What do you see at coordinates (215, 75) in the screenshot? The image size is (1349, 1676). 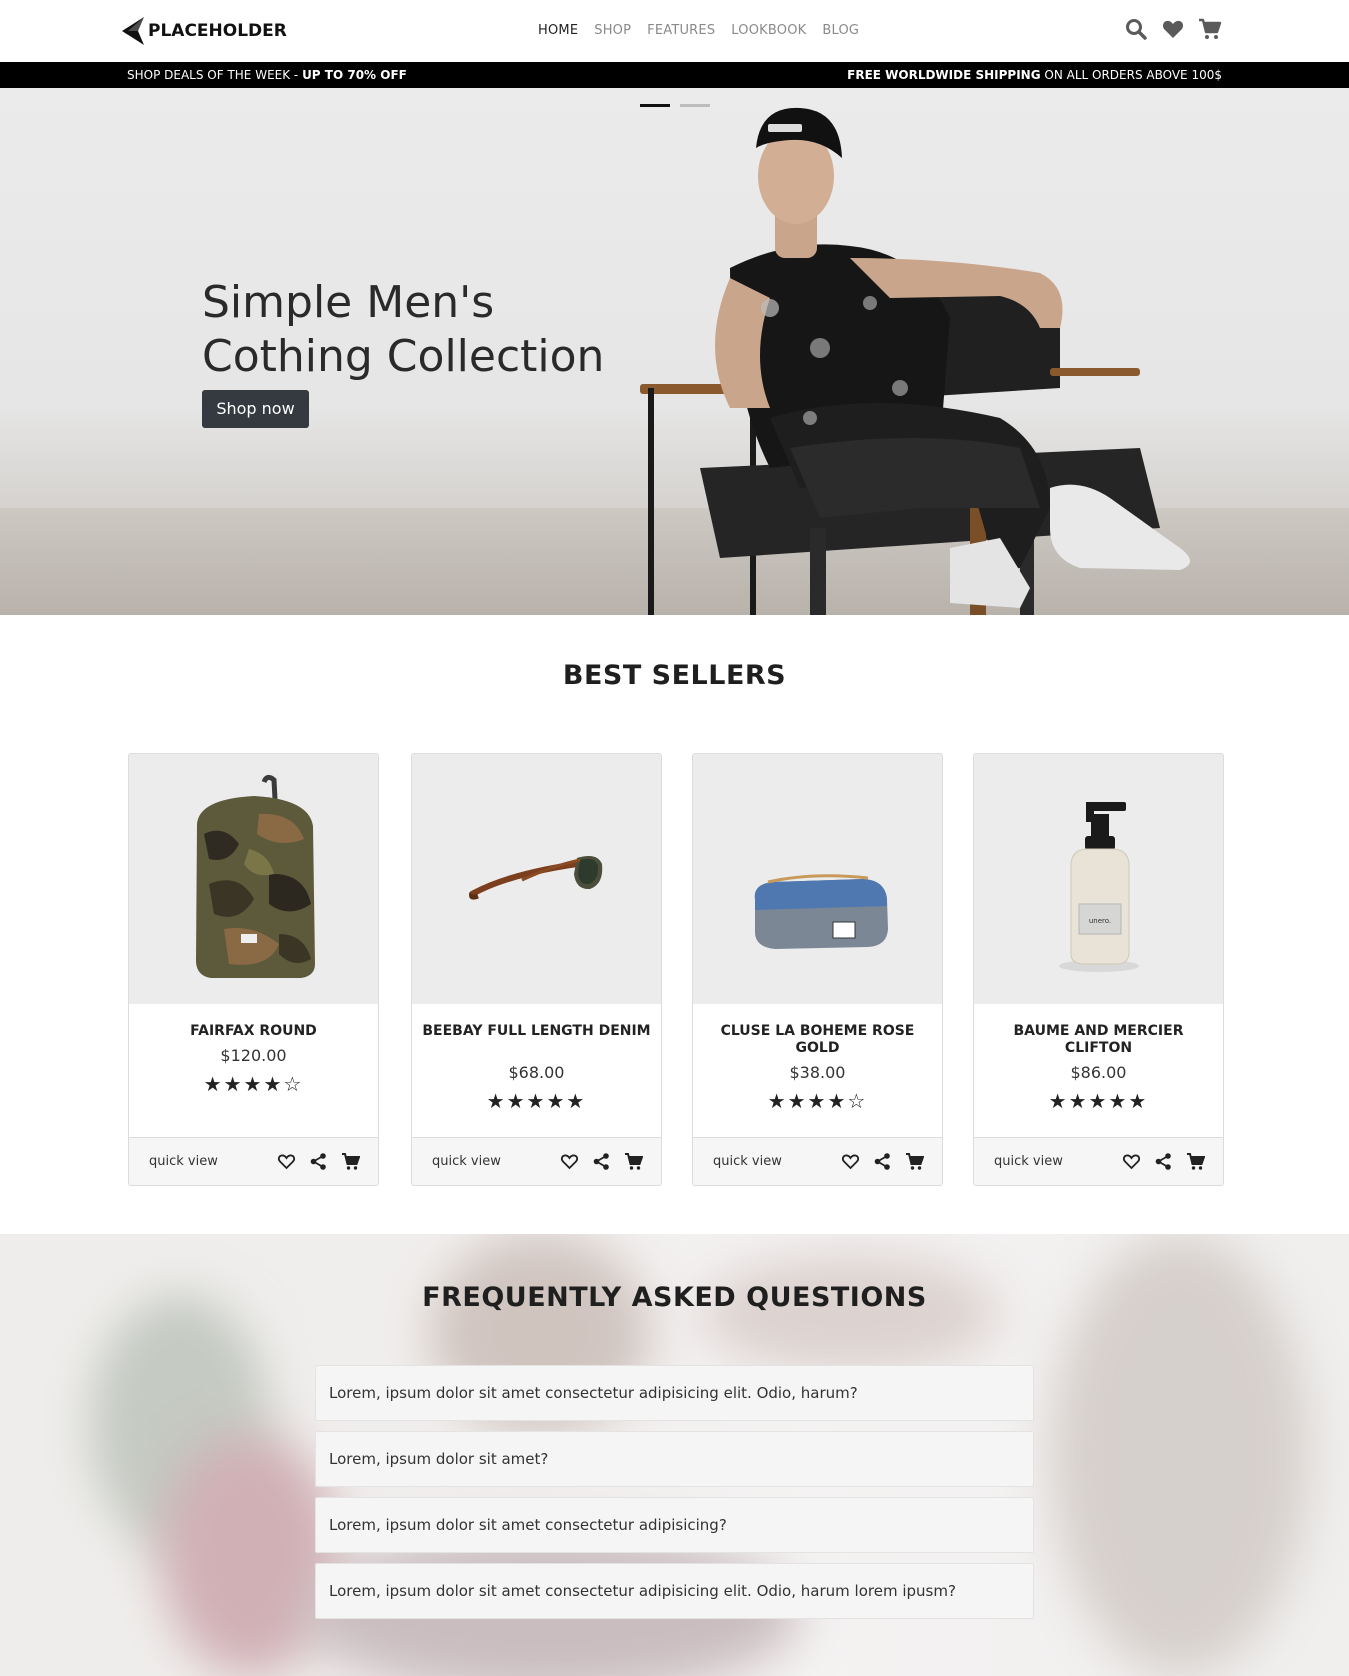 I see `deals-left-text: SHOP DEALS OF THE WEEK -` at bounding box center [215, 75].